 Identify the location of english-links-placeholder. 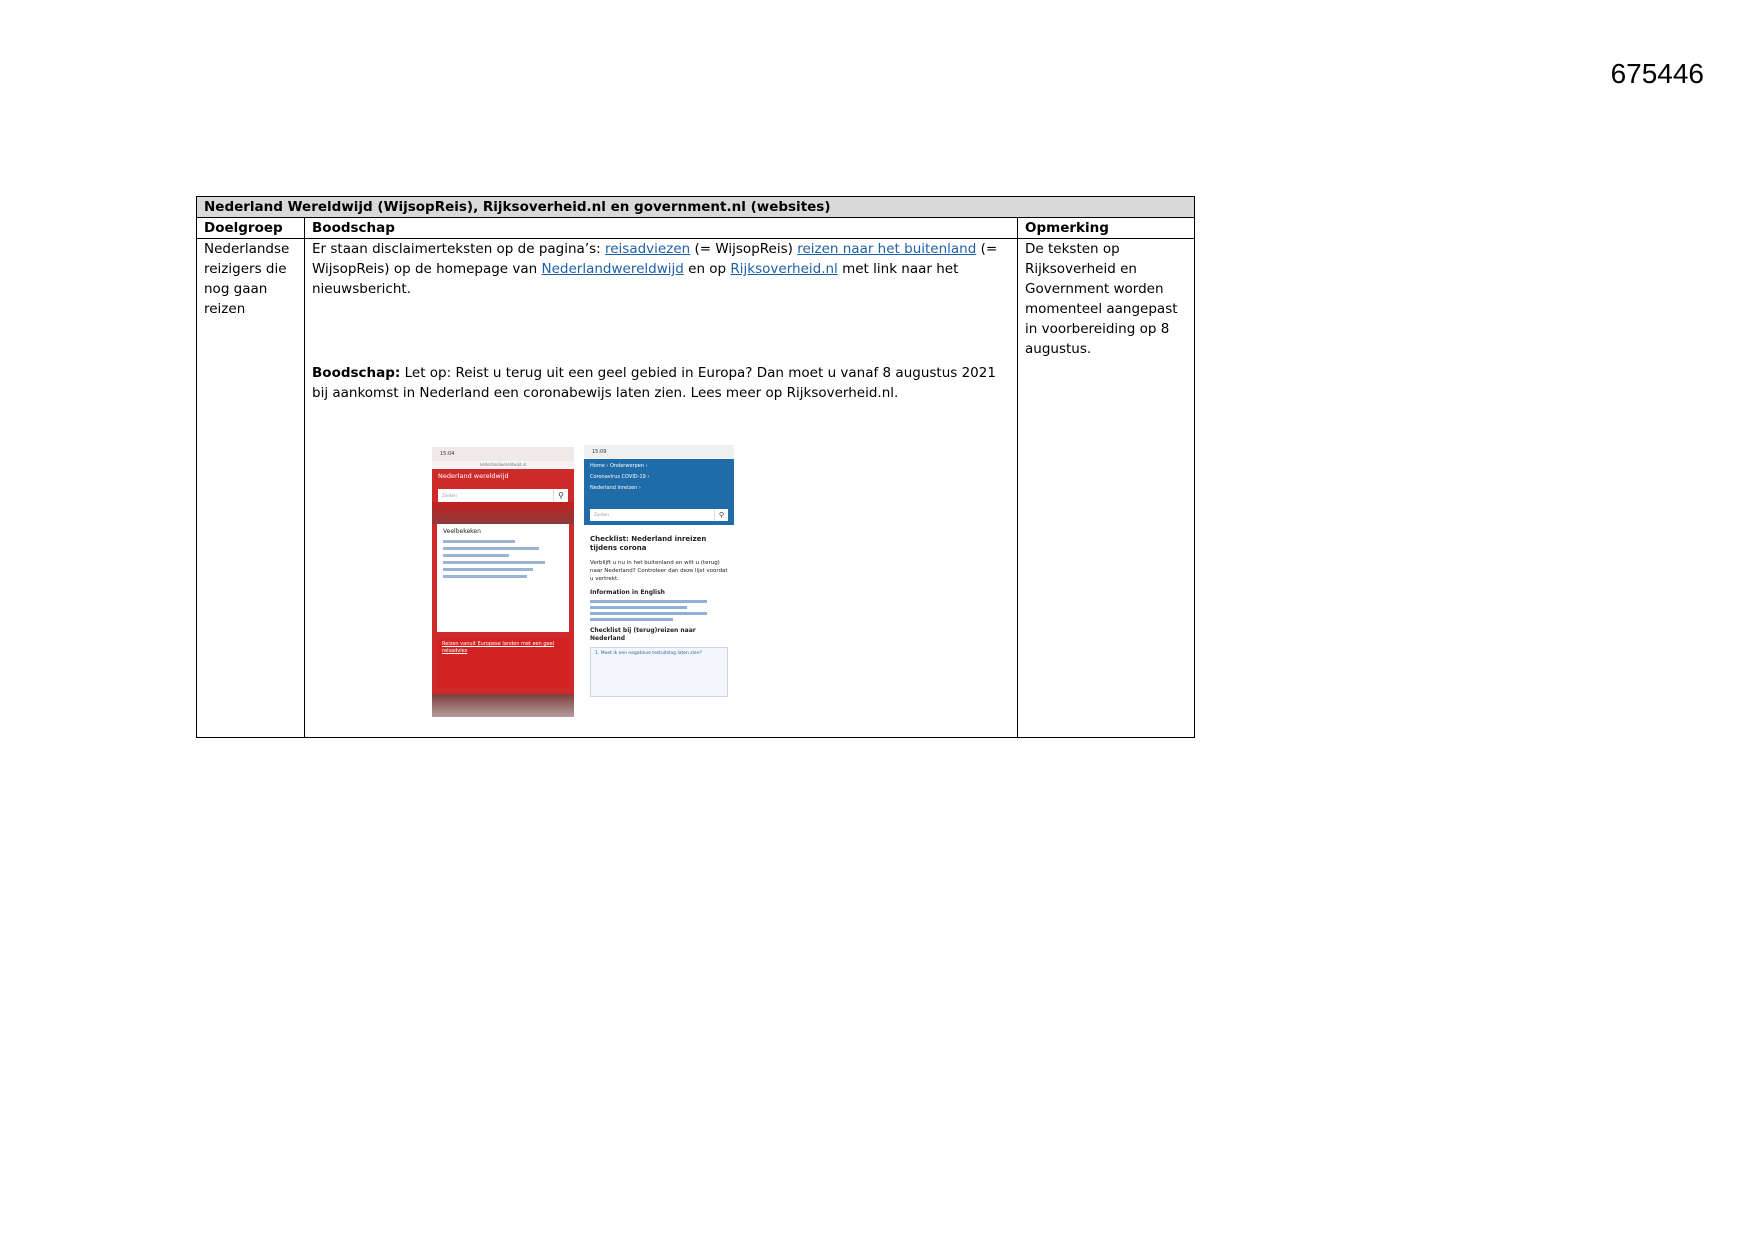
(659, 610).